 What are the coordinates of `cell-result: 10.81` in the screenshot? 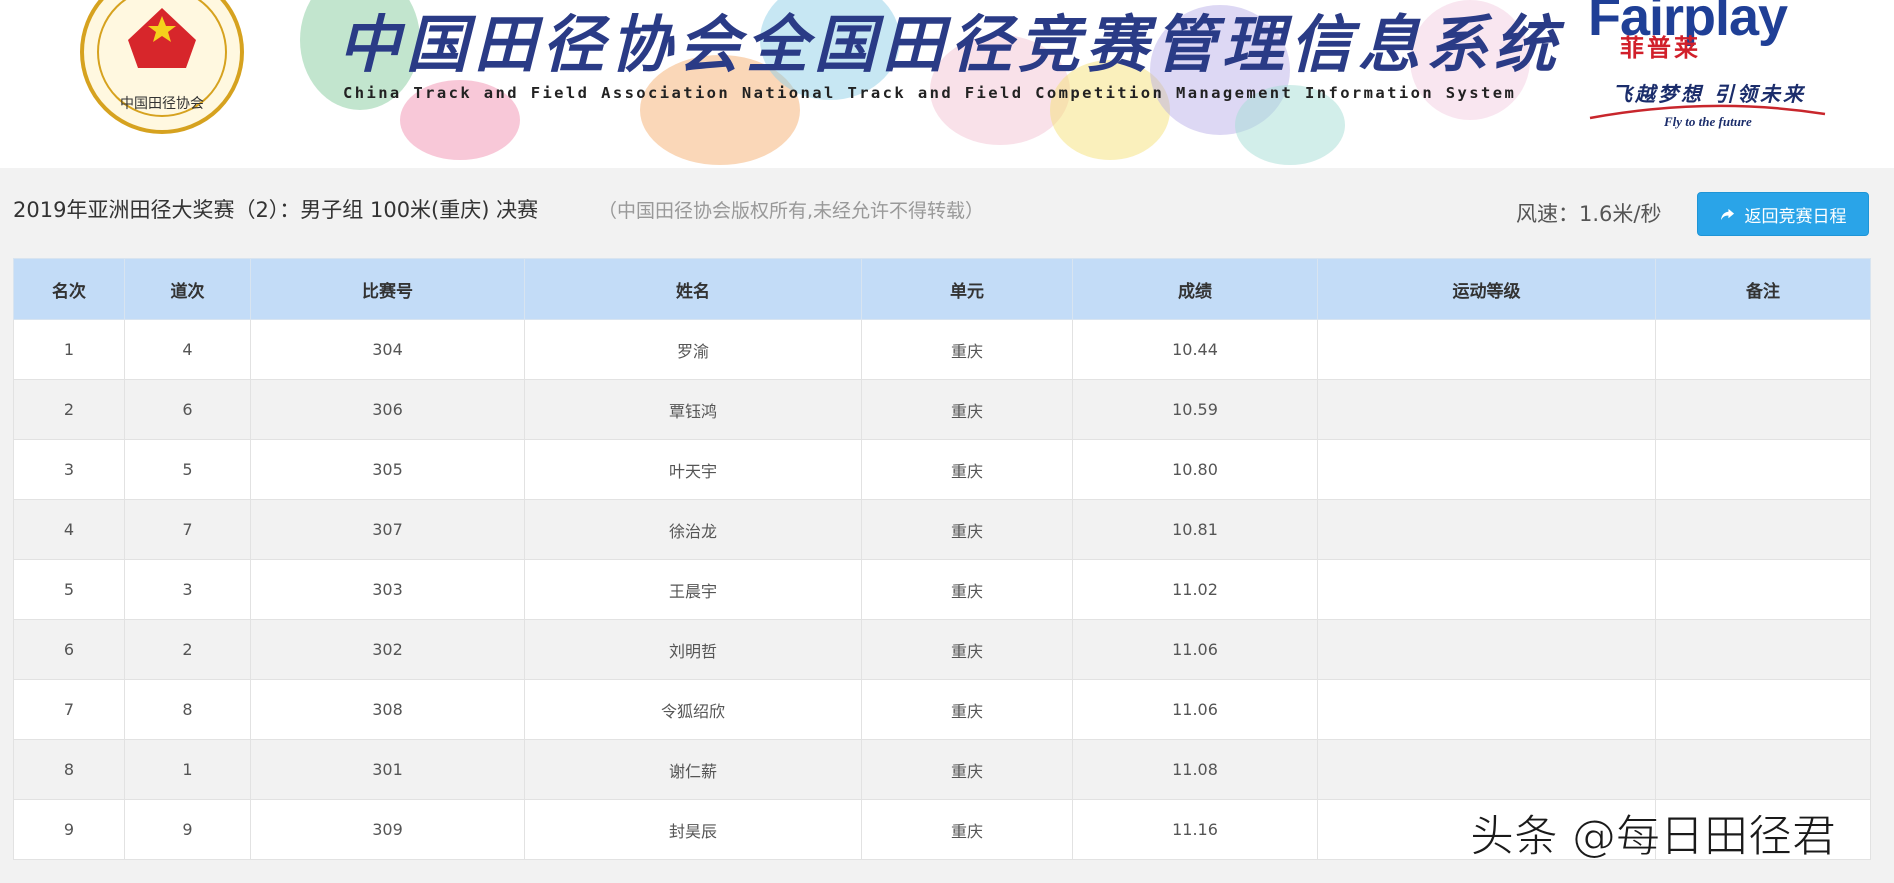 It's located at (1195, 529).